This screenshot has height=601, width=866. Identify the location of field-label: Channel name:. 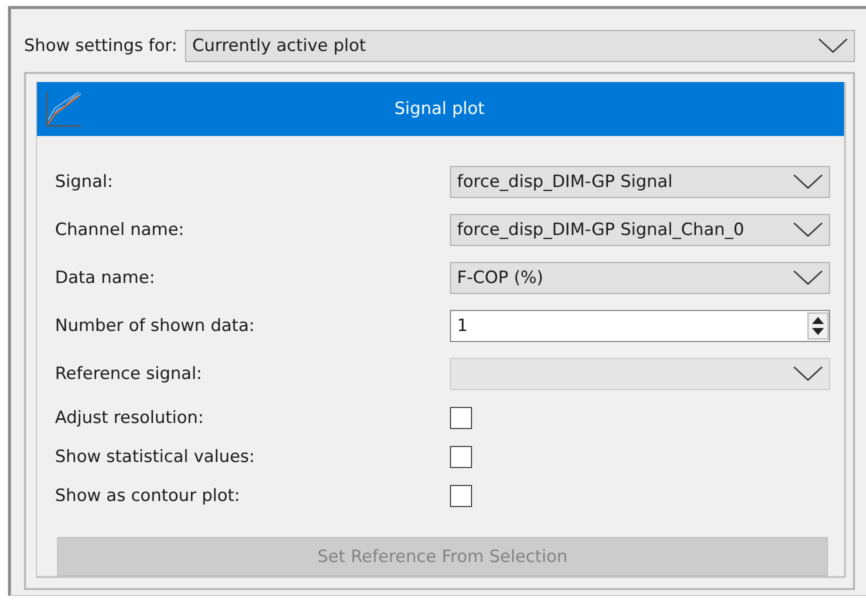
(120, 230).